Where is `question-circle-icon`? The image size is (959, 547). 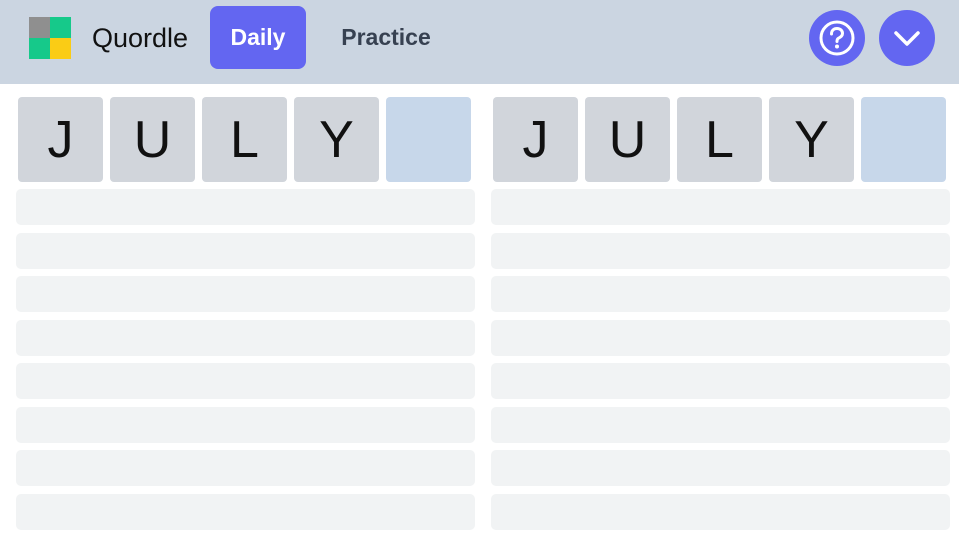 question-circle-icon is located at coordinates (837, 38).